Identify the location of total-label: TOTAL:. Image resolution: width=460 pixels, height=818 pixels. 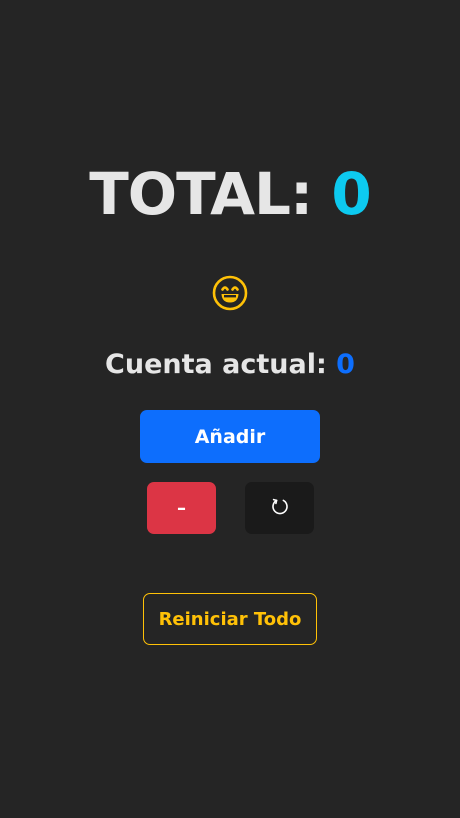
(201, 194).